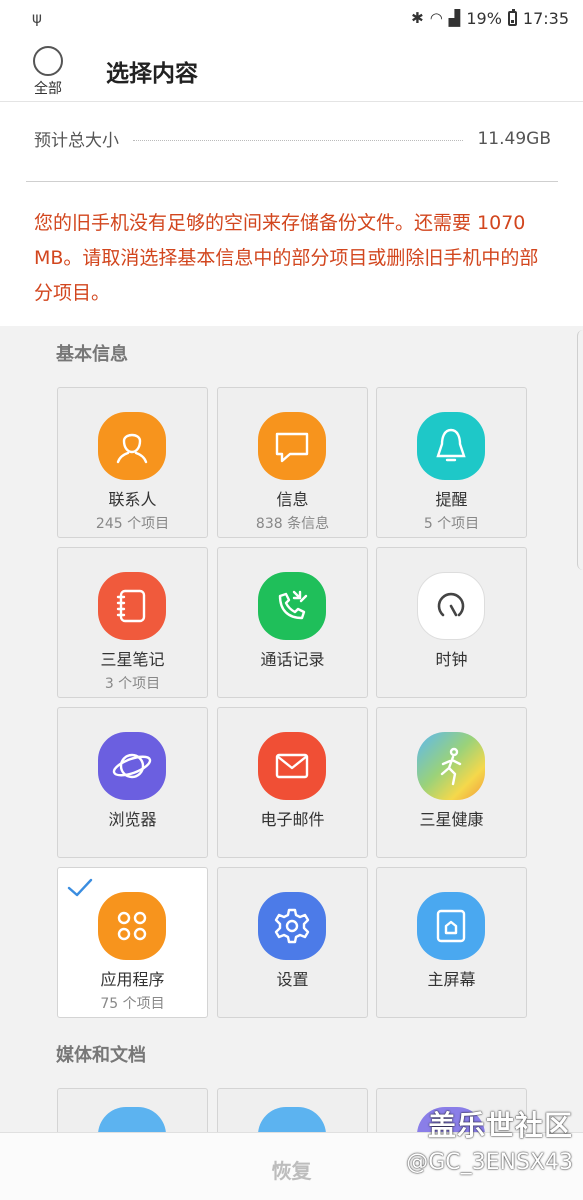  Describe the element at coordinates (451, 606) in the screenshot. I see `clock-icon` at that location.